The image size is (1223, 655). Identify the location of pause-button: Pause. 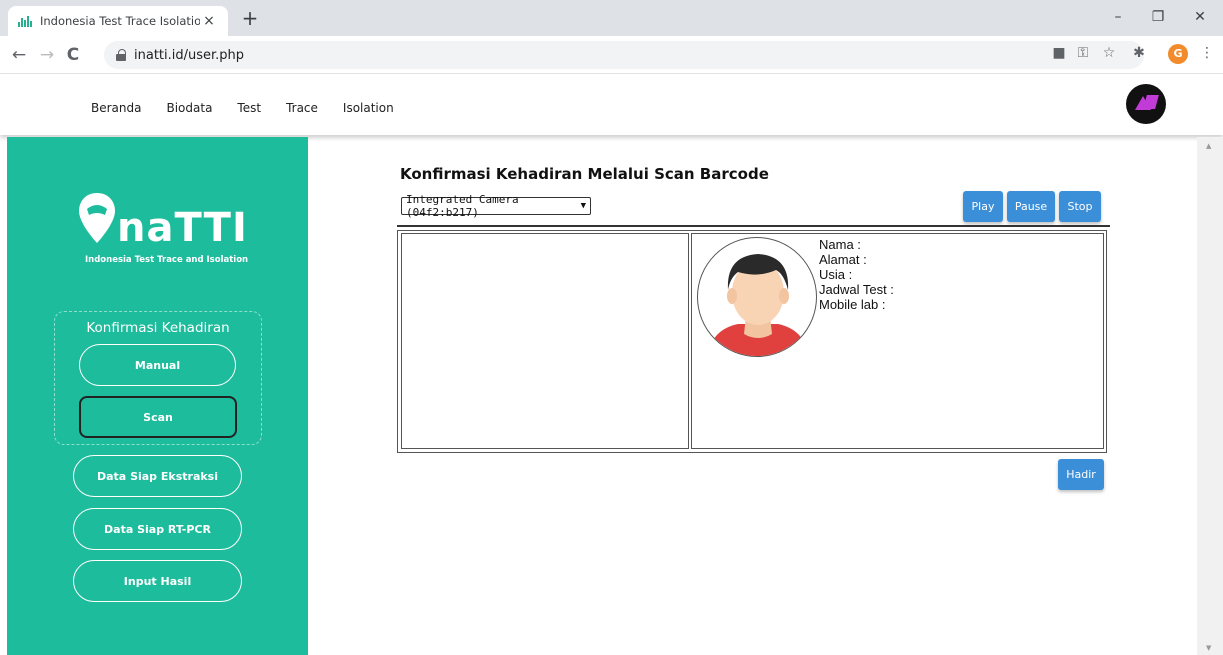
(1031, 206).